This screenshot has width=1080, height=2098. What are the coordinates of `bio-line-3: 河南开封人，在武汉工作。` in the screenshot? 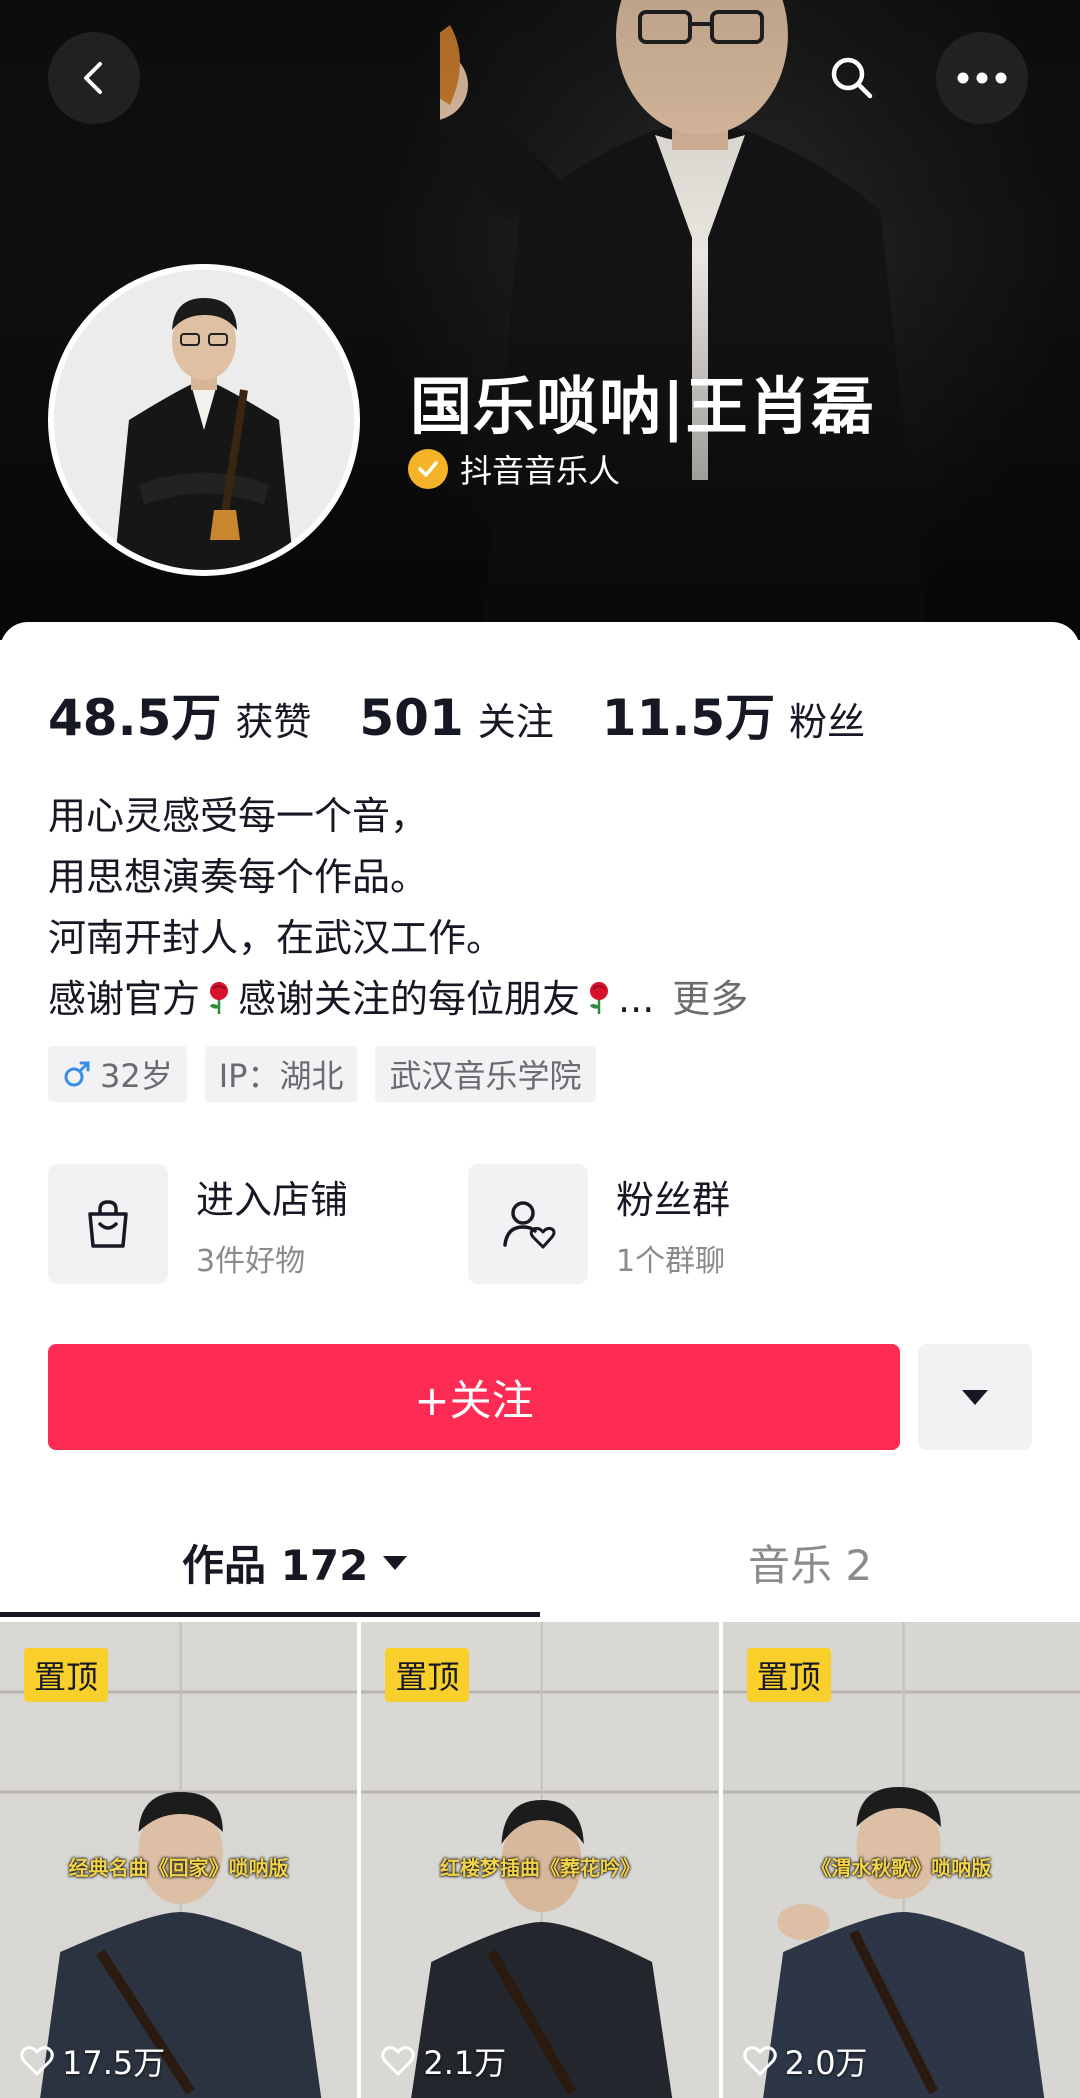 It's located at (276, 938).